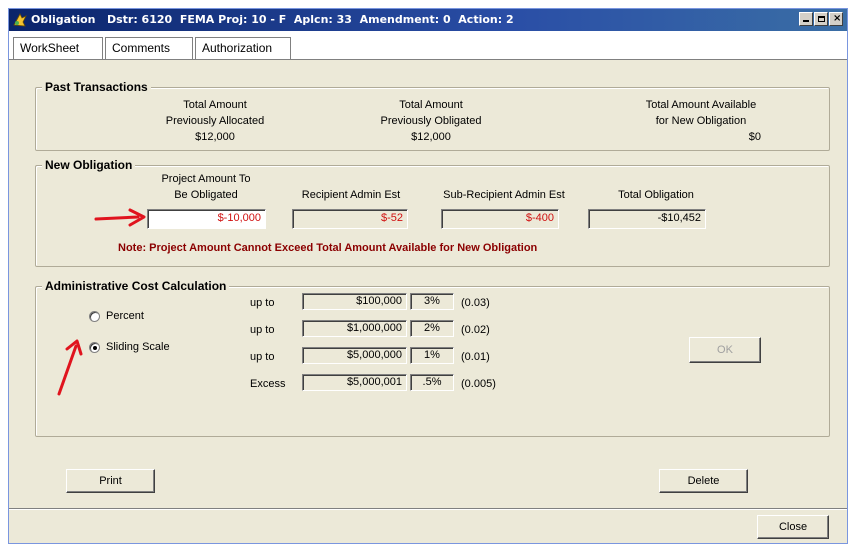 The height and width of the screenshot is (548, 858). Describe the element at coordinates (500, 219) in the screenshot. I see `sub-recipient-admin-field: $-400` at that location.